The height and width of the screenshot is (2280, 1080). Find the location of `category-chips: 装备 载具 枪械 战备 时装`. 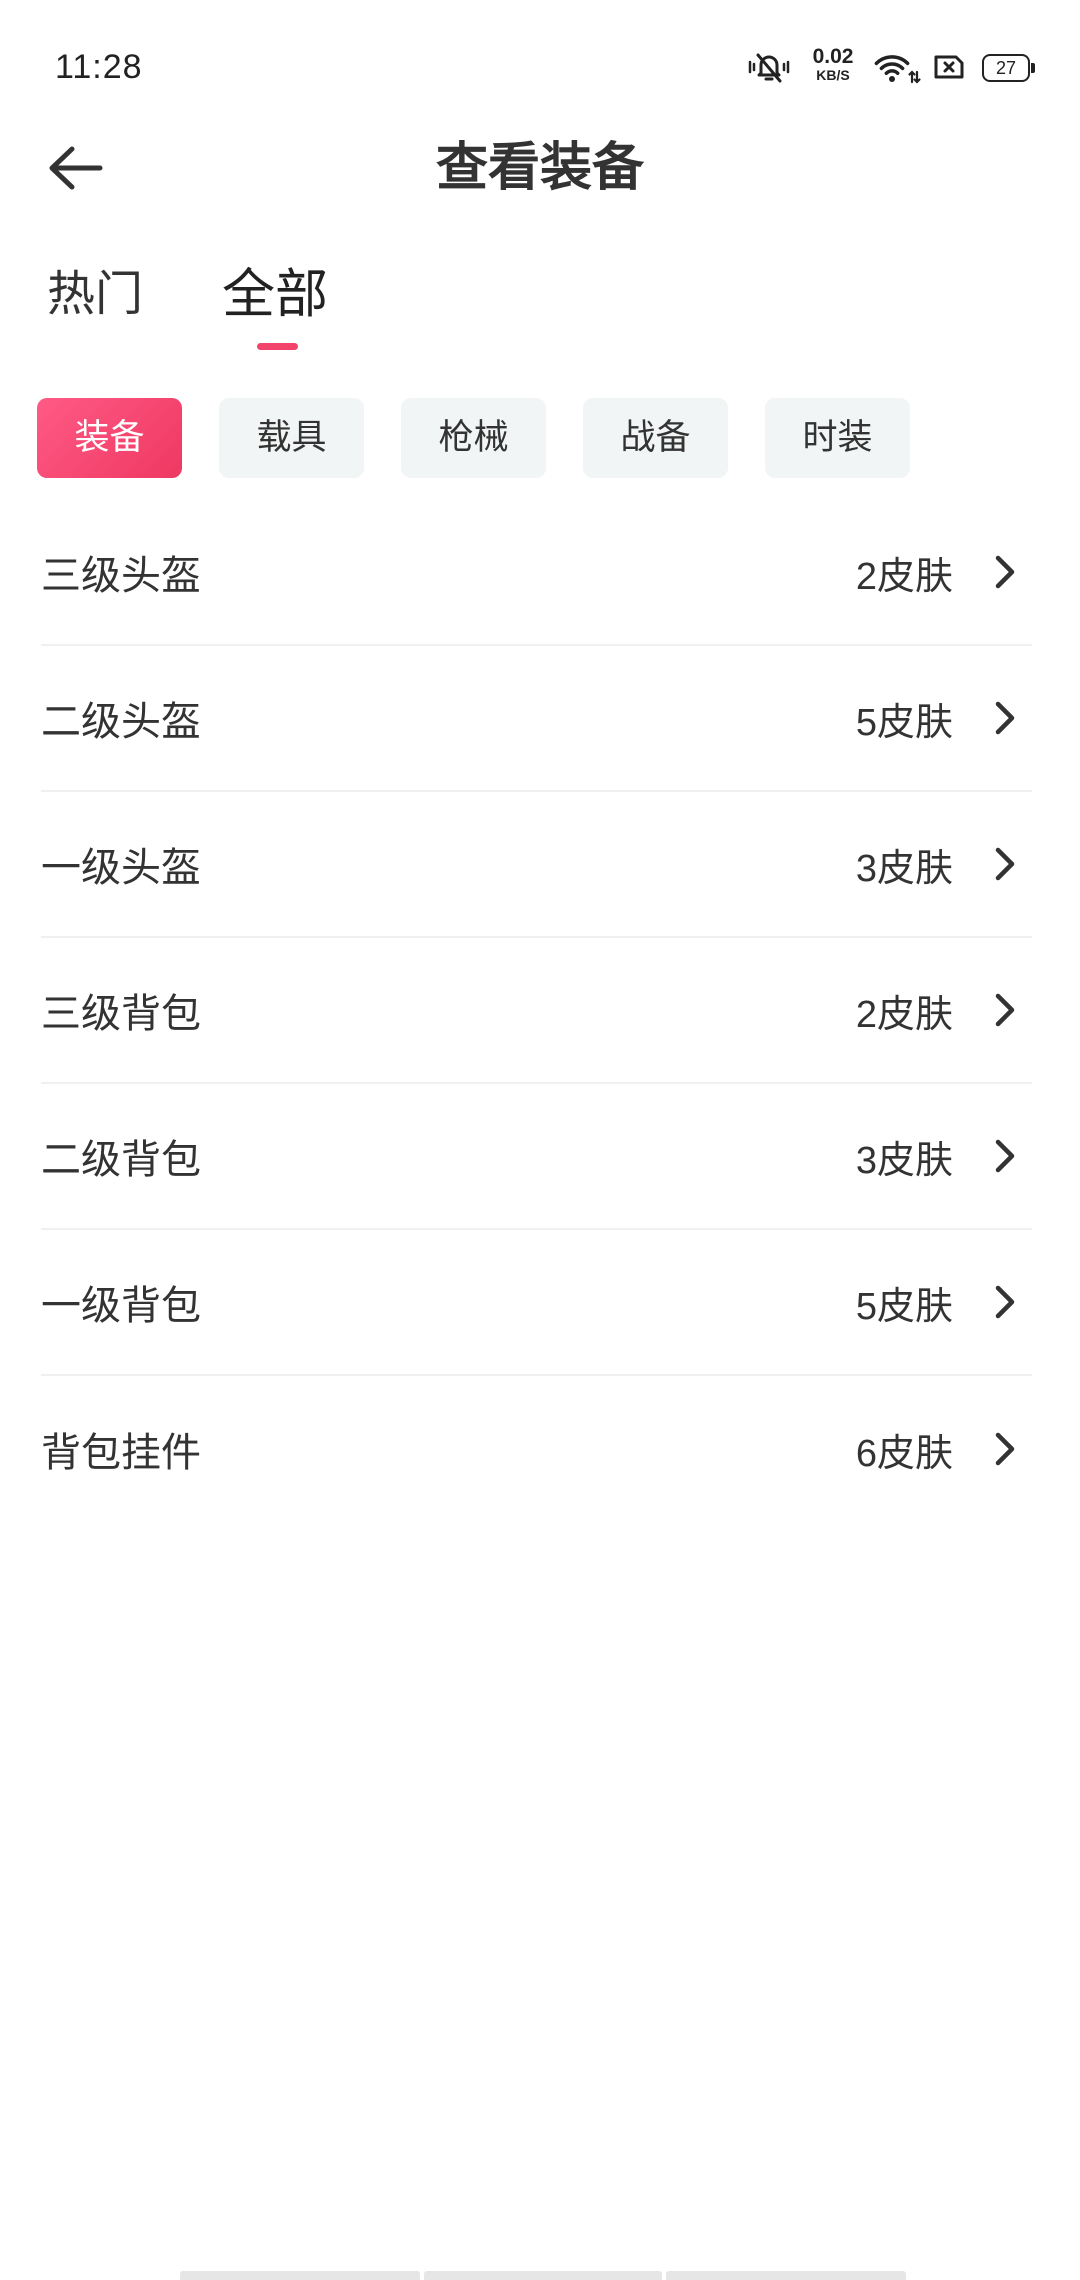

category-chips: 装备 载具 枪械 战备 时装 is located at coordinates (473, 438).